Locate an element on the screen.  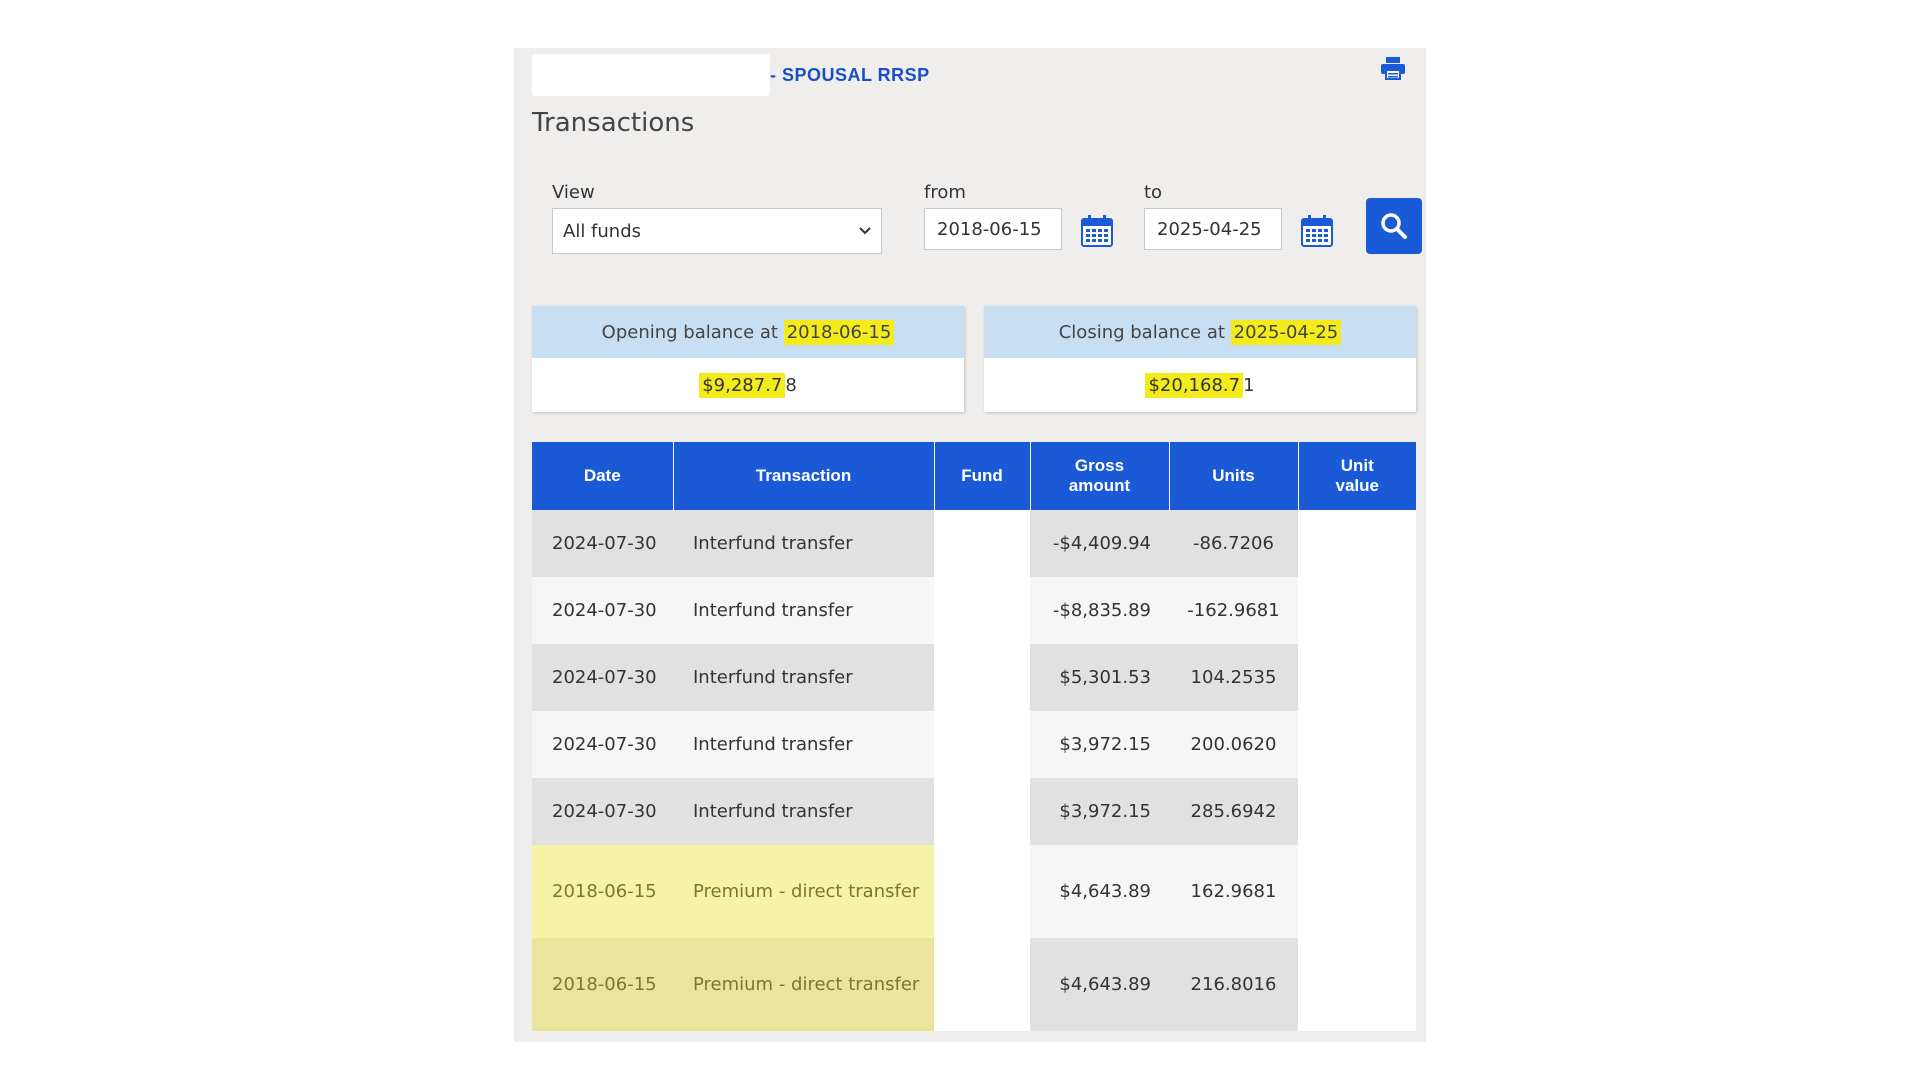
header-unit-value-line1: Unit is located at coordinates (1357, 466).